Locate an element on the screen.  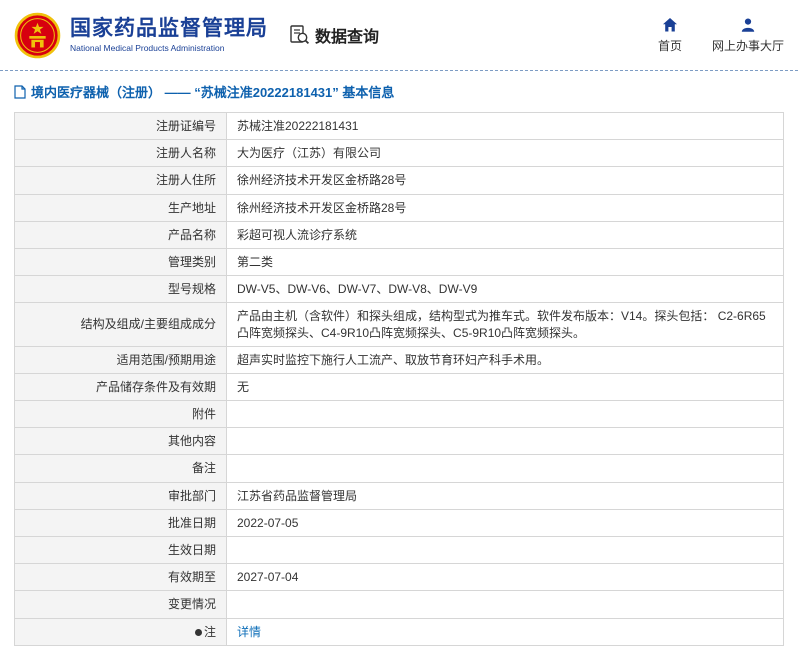
row-value: 无 is located at coordinates (505, 387).